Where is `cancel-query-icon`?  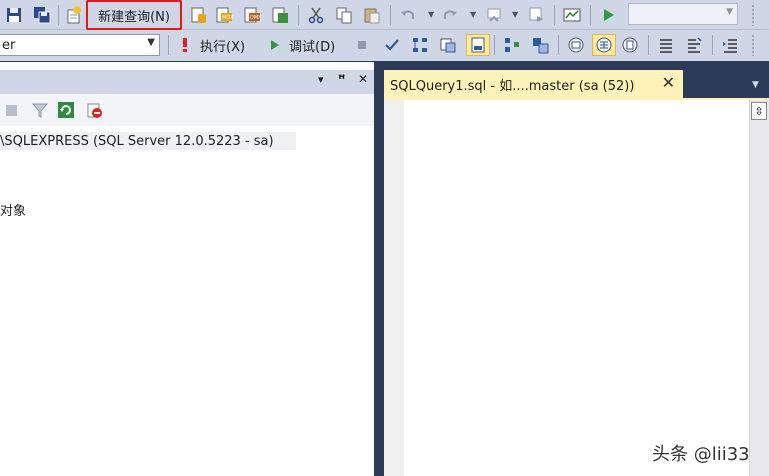 cancel-query-icon is located at coordinates (362, 45).